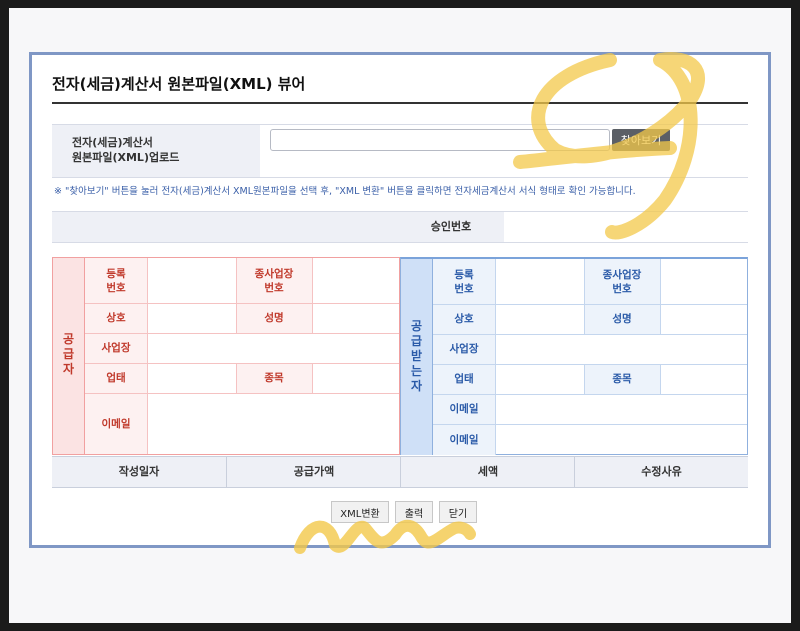 This screenshot has width=800, height=631. I want to click on file-path-input, so click(440, 140).